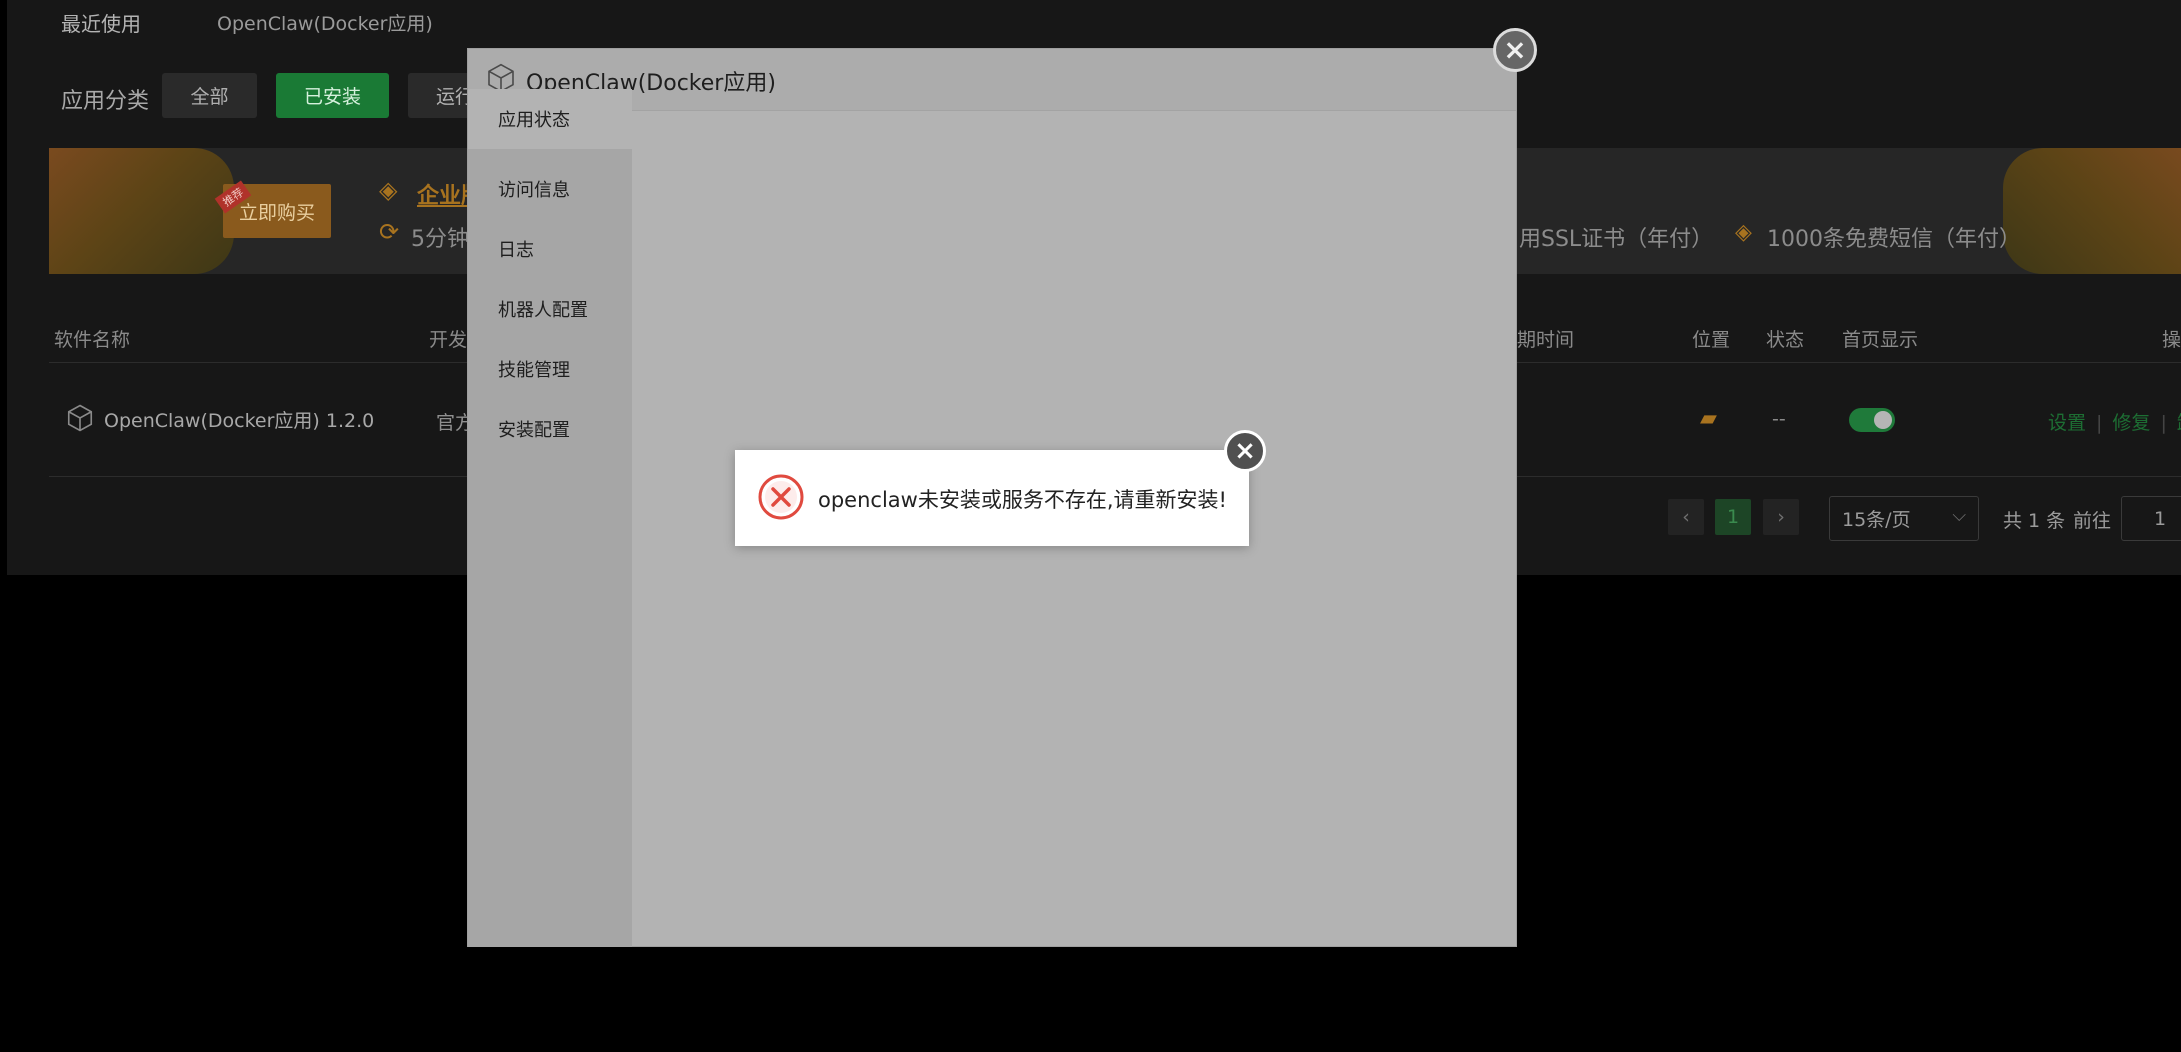  I want to click on cube-icon, so click(80, 418).